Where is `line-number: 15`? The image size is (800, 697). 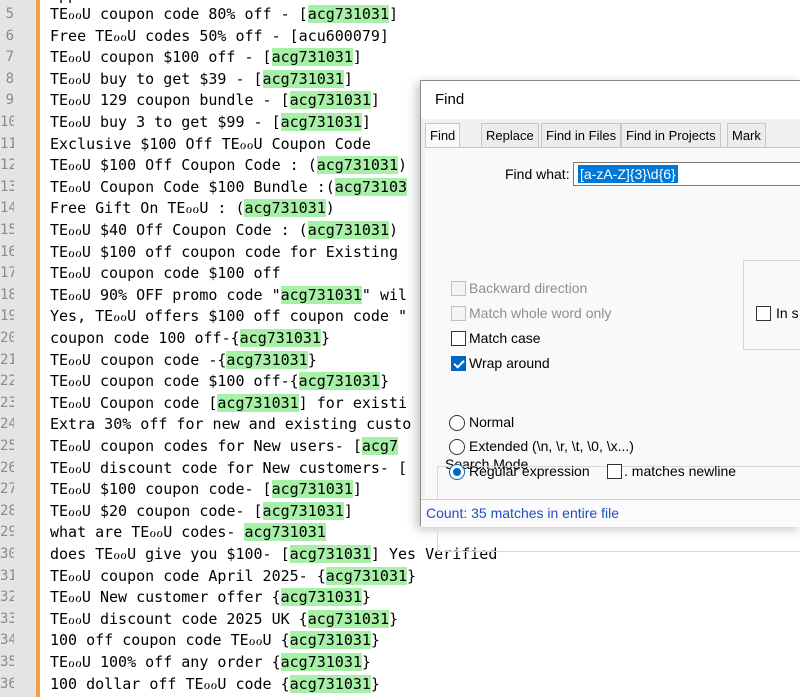 line-number: 15 is located at coordinates (7, 230).